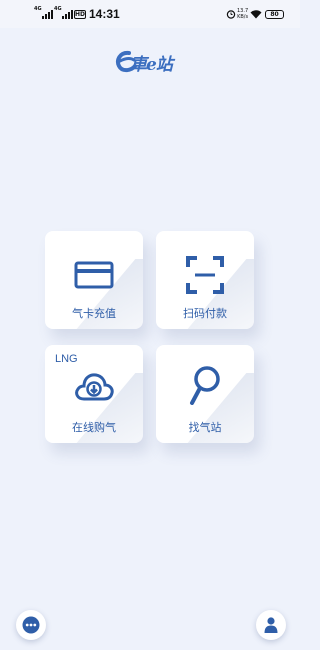  Describe the element at coordinates (104, 14) in the screenshot. I see `clock: 14:31` at that location.